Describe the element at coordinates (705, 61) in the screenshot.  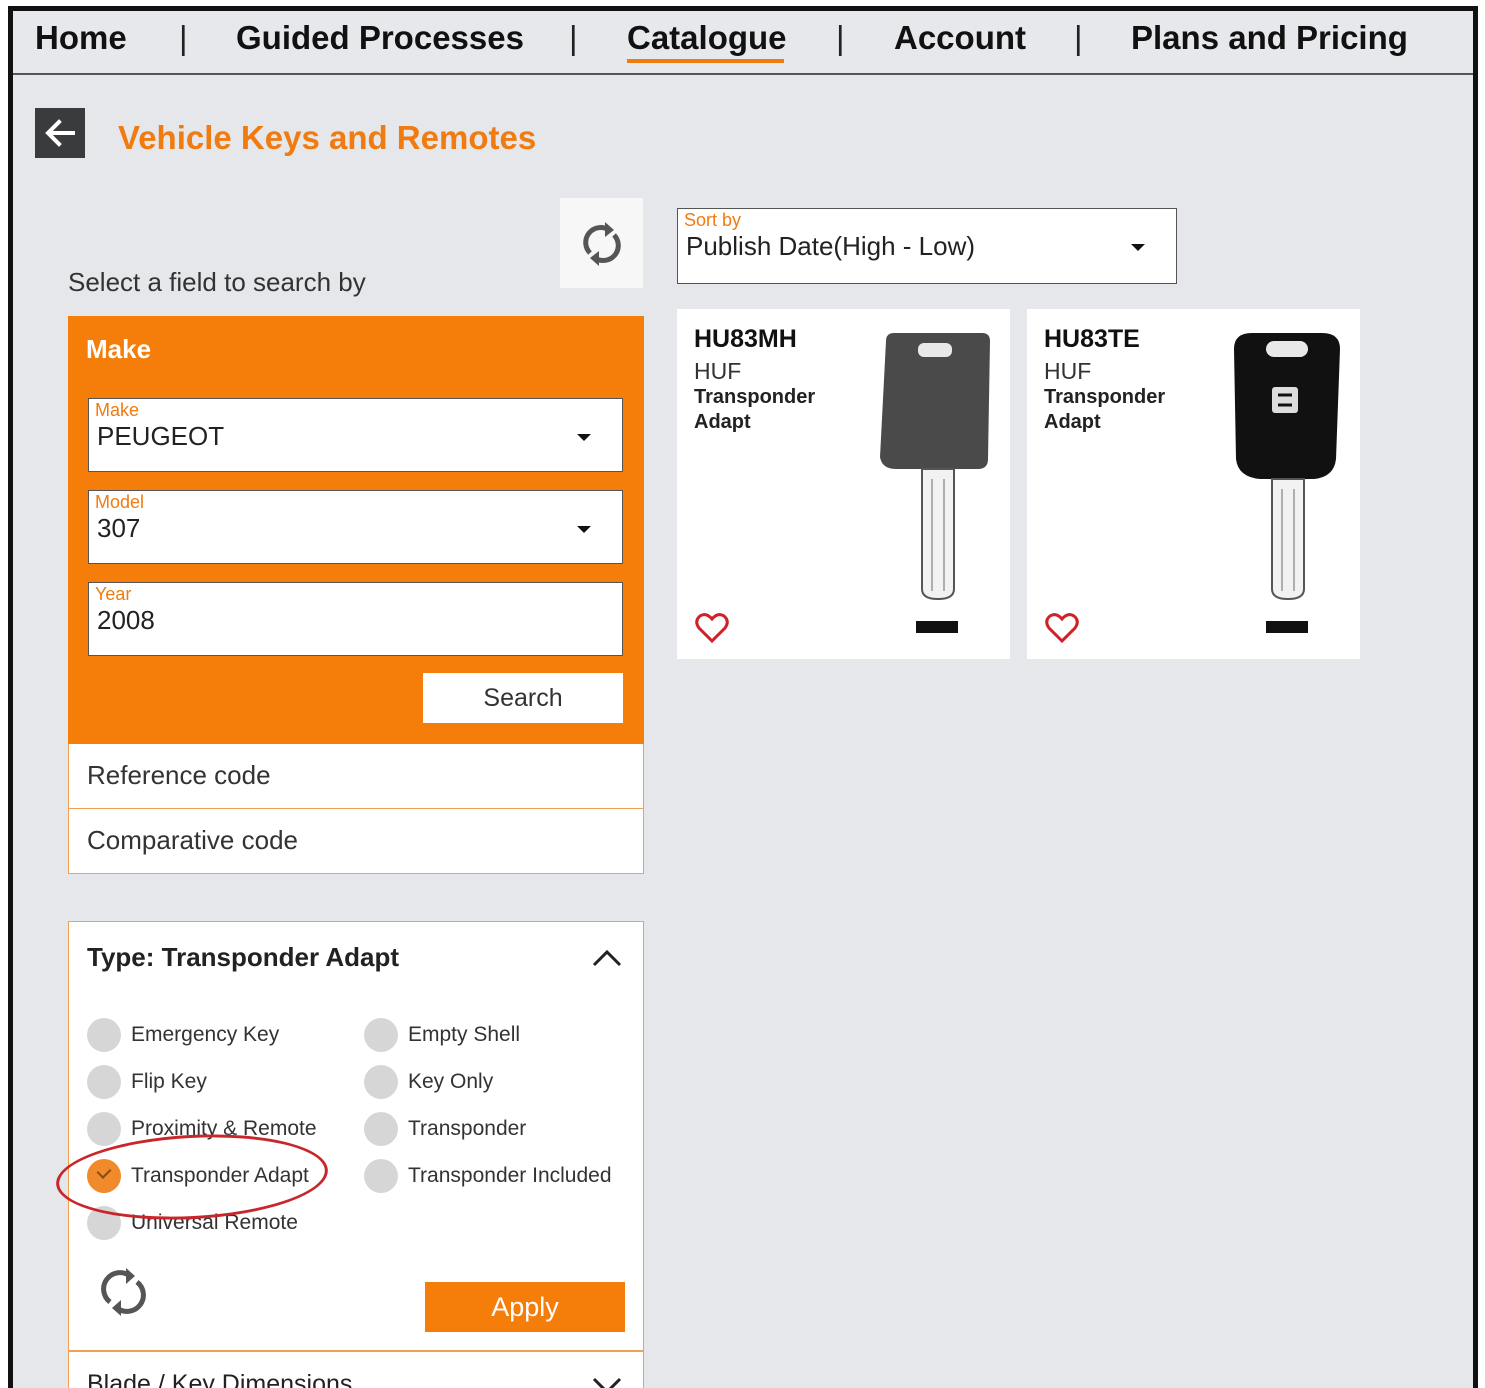
I see `nav-active-indicator` at that location.